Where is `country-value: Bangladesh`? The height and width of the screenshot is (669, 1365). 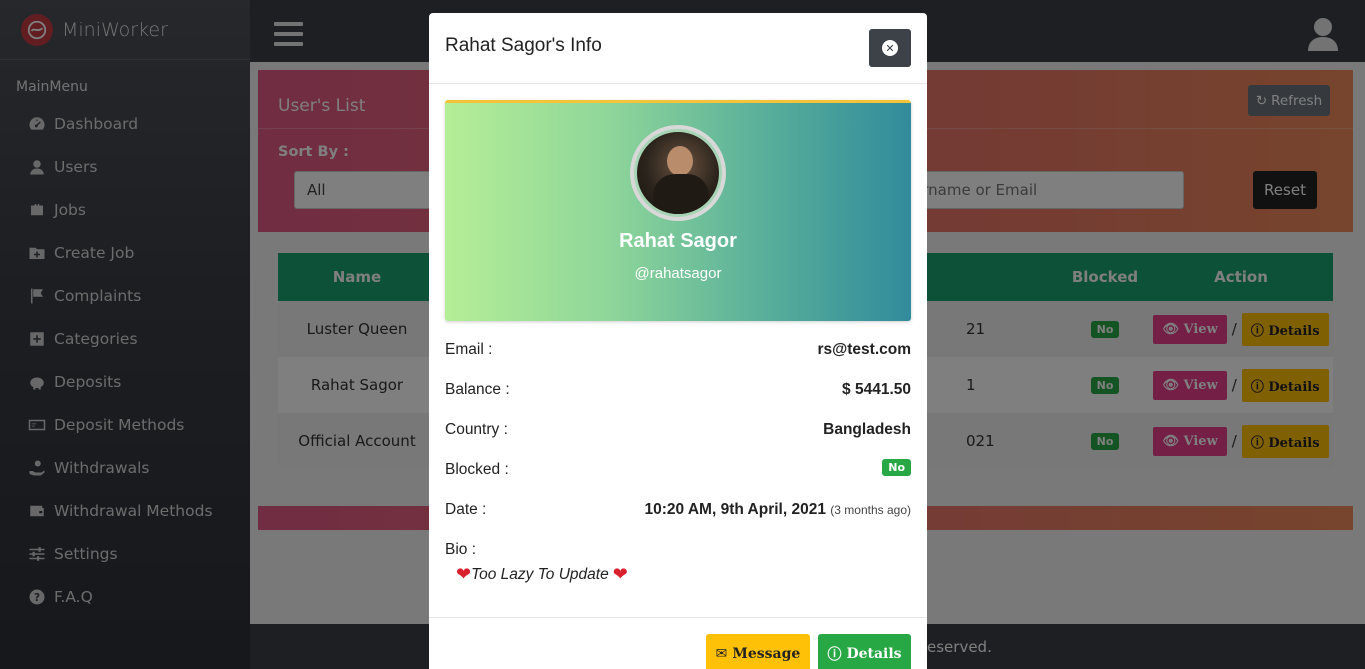 country-value: Bangladesh is located at coordinates (867, 429).